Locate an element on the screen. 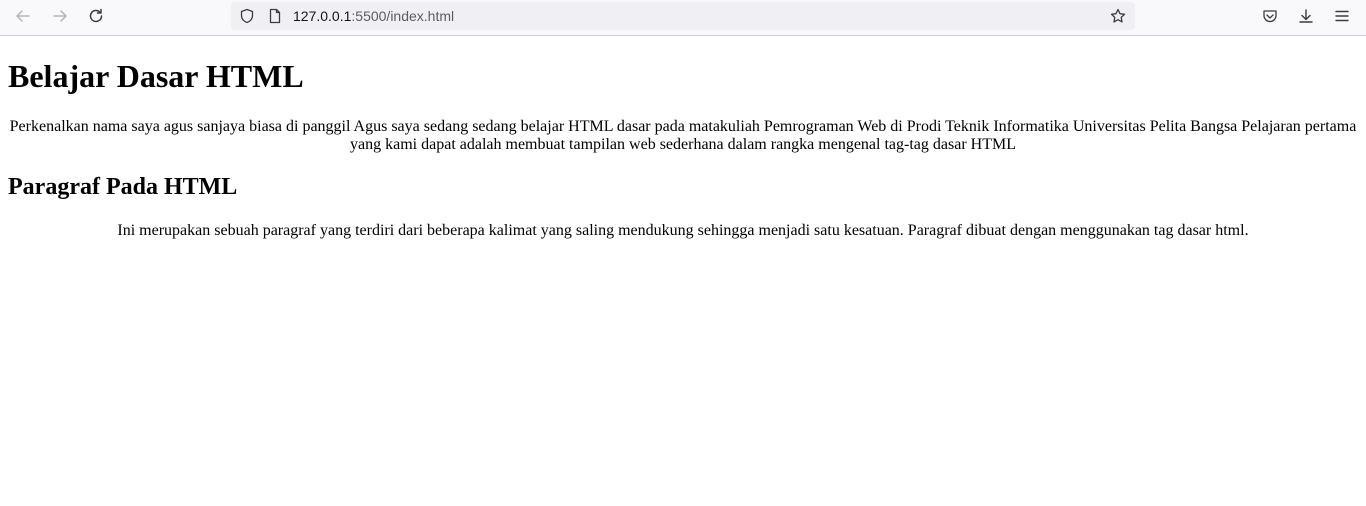 This screenshot has height=506, width=1366. pocket-button is located at coordinates (1270, 16).